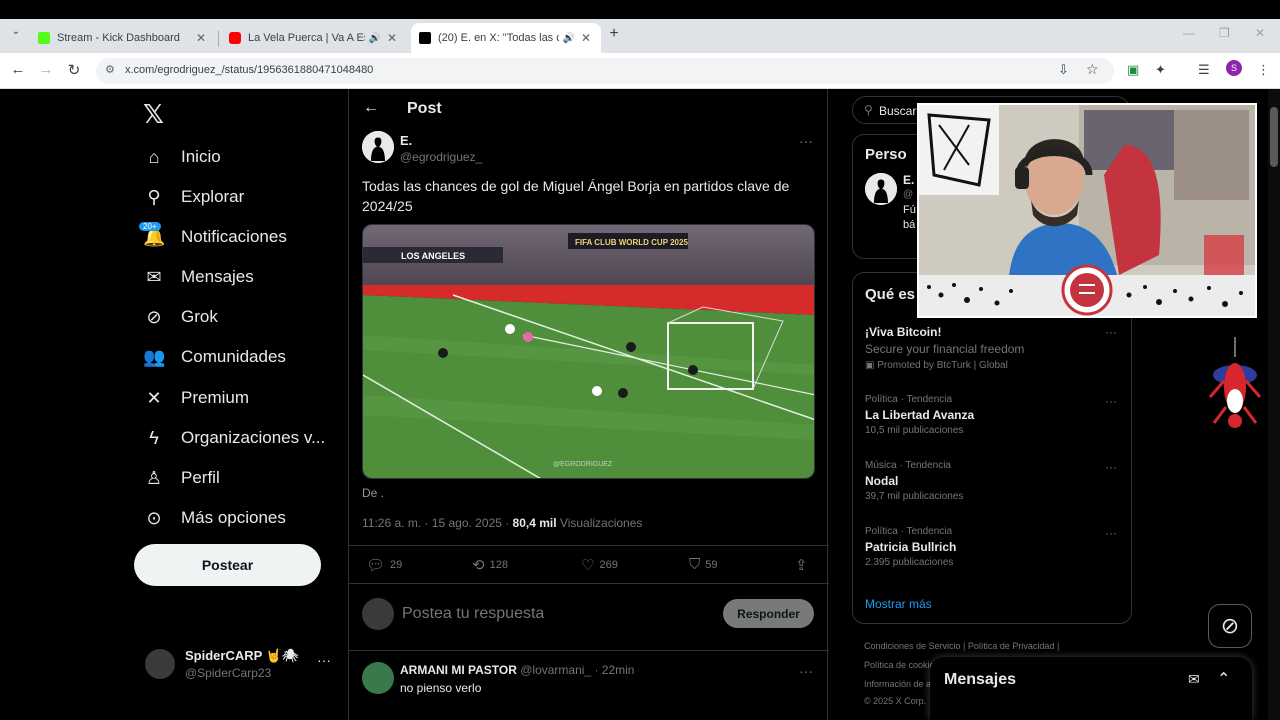 The image size is (1280, 720). I want to click on promo-subtitle: Secure your financial freedom, so click(945, 349).